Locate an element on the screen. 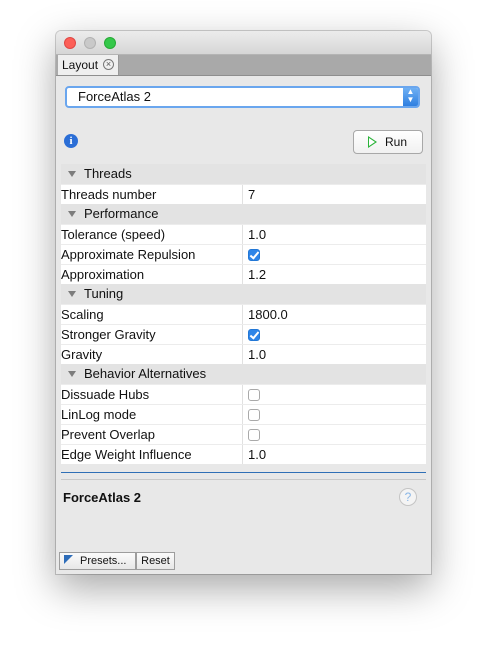 This screenshot has height=654, width=487. category-label: Threads is located at coordinates (108, 173).